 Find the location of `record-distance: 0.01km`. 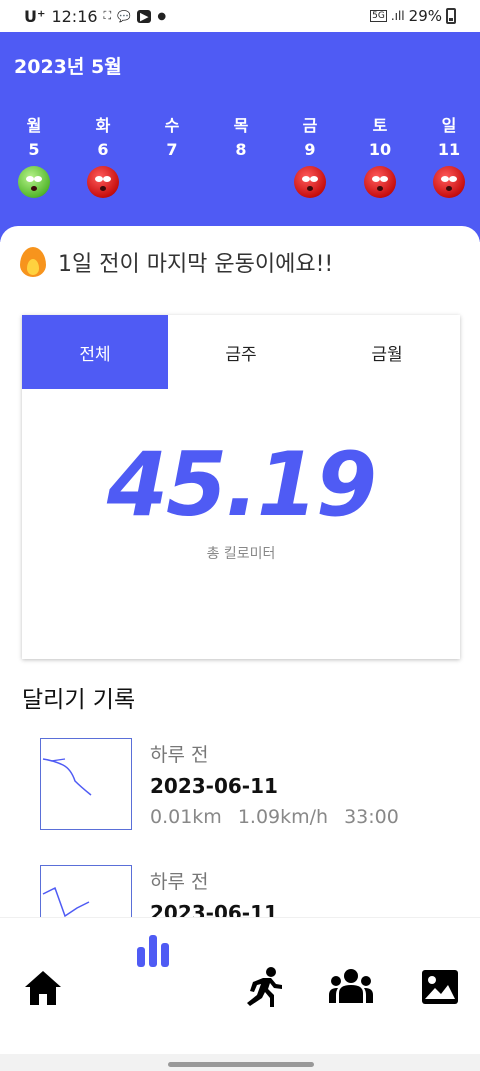

record-distance: 0.01km is located at coordinates (186, 817).